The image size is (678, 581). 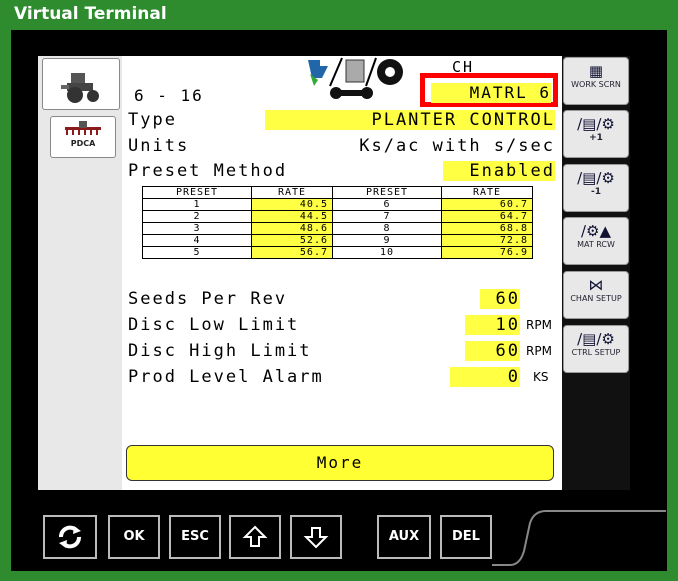 I want to click on more-button: More, so click(x=340, y=463).